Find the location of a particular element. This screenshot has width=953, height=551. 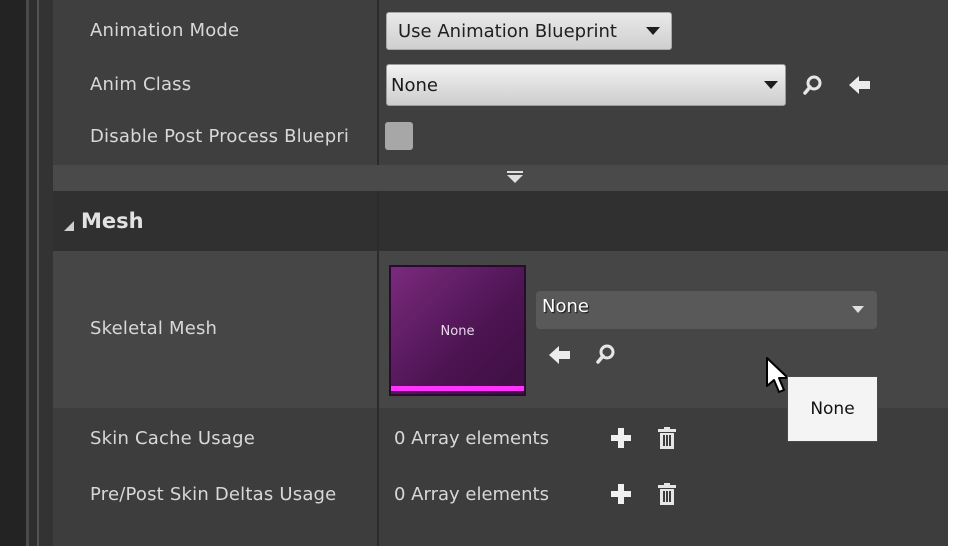

triangle-collapse-icon is located at coordinates (69, 226).